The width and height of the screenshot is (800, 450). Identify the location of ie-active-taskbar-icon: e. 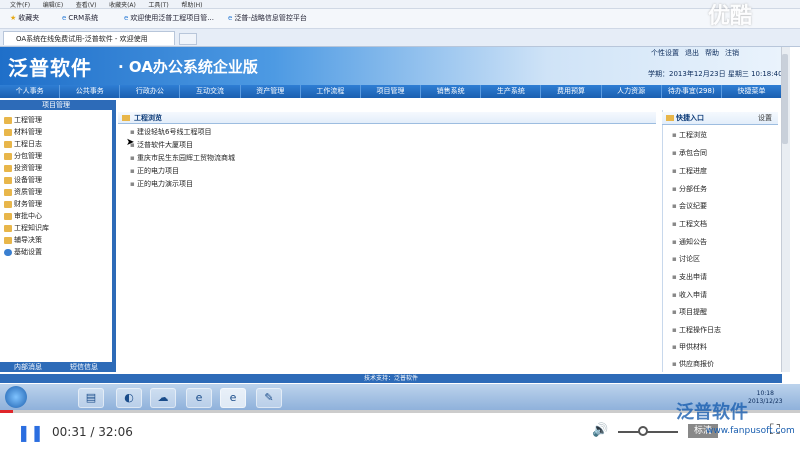
(233, 398).